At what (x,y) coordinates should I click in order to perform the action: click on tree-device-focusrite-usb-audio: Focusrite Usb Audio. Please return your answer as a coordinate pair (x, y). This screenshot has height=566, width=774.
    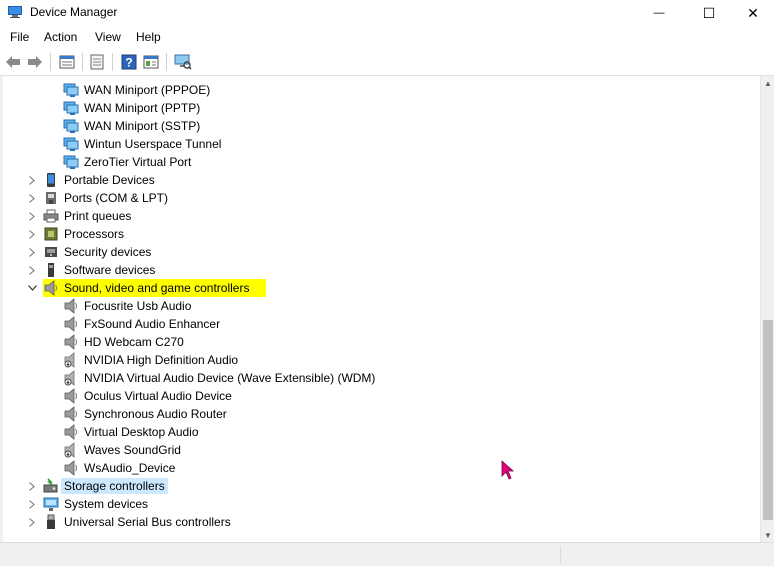
    Looking at the image, I should click on (128, 306).